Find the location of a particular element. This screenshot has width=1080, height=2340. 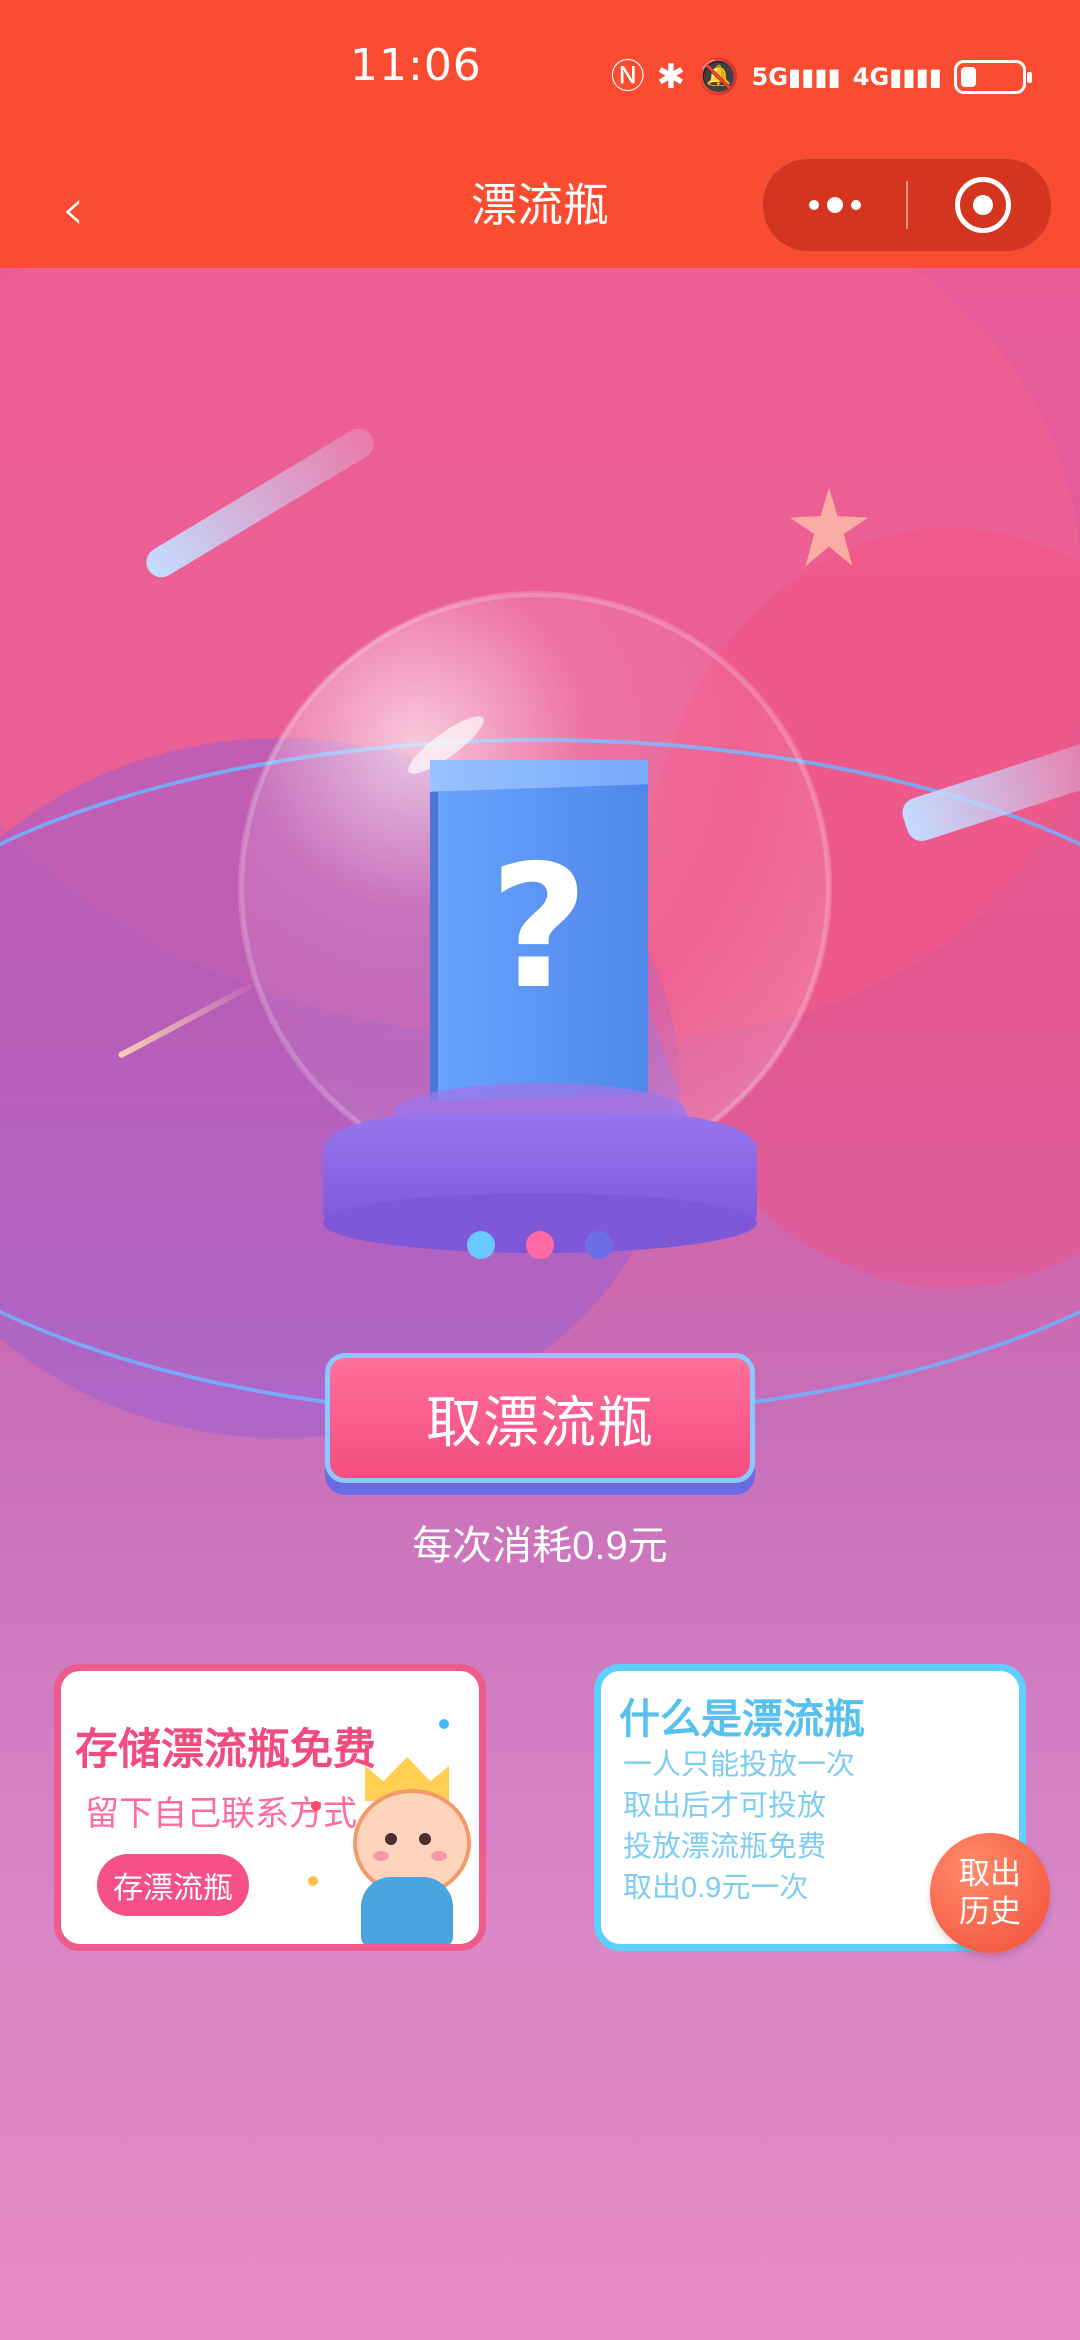

status-bar: 11:06 Ⓝ ✱ 🔕 5G▮▮▮▮ 4G▮▮▮▮ is located at coordinates (540, 75).